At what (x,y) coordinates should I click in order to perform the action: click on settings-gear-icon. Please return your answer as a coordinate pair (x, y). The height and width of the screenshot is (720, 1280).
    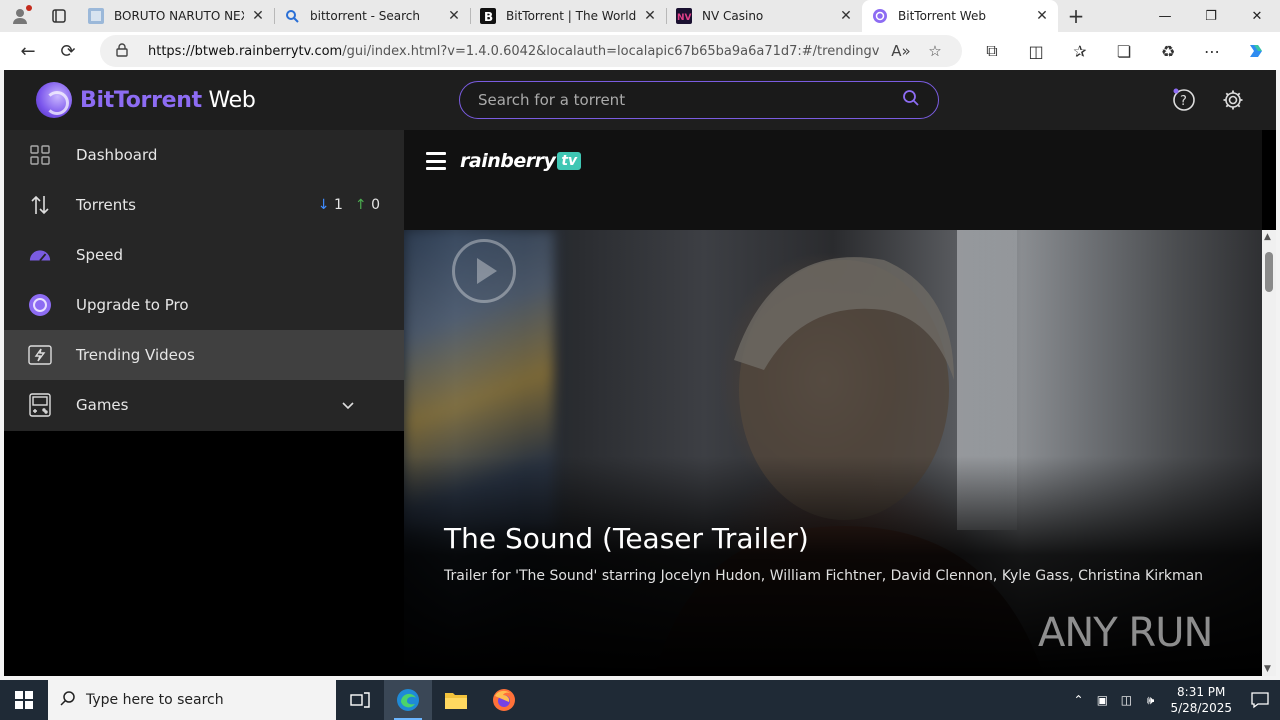
    Looking at the image, I should click on (1233, 100).